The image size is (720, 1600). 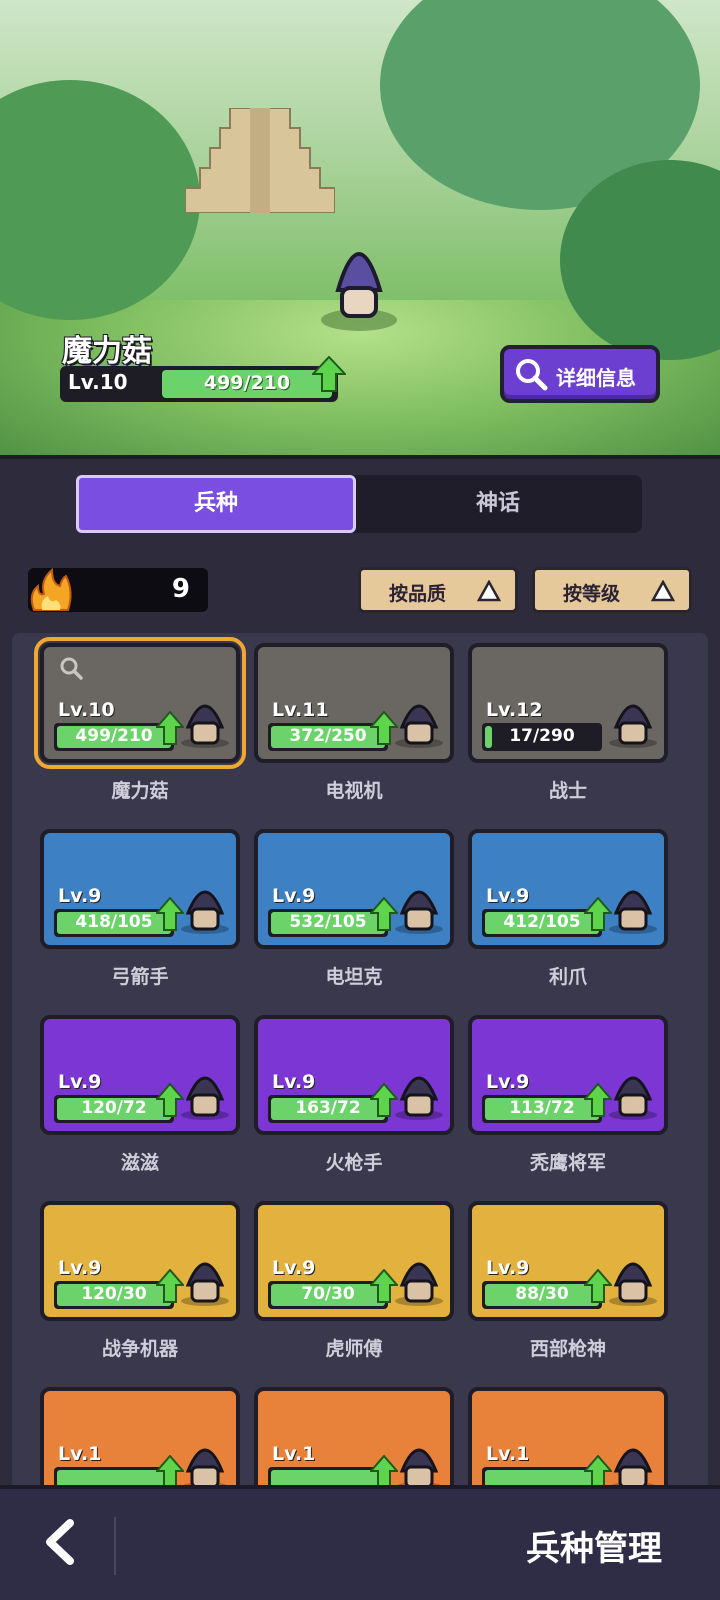 What do you see at coordinates (567, 977) in the screenshot?
I see `unit-name-label: 利爪` at bounding box center [567, 977].